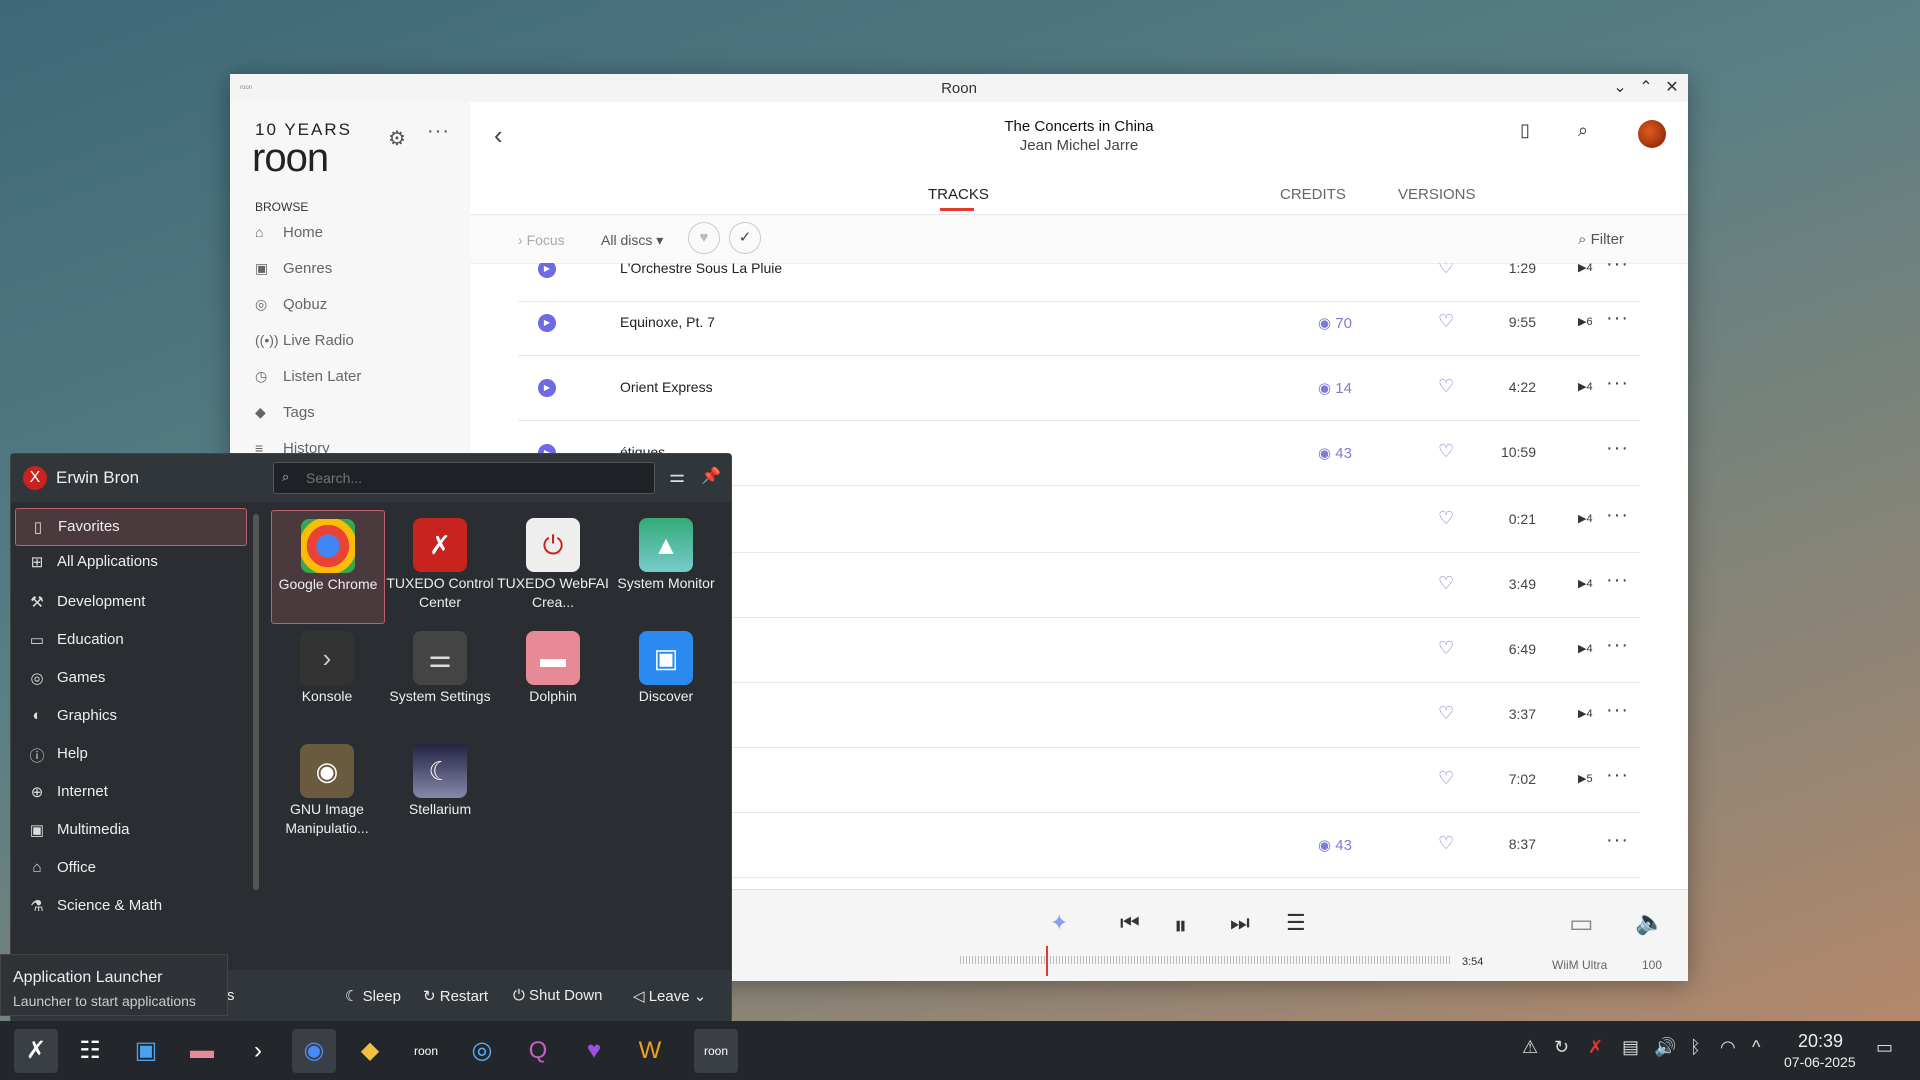  I want to click on app-tile: ✗ TUXEDO Control Center, so click(440, 566).